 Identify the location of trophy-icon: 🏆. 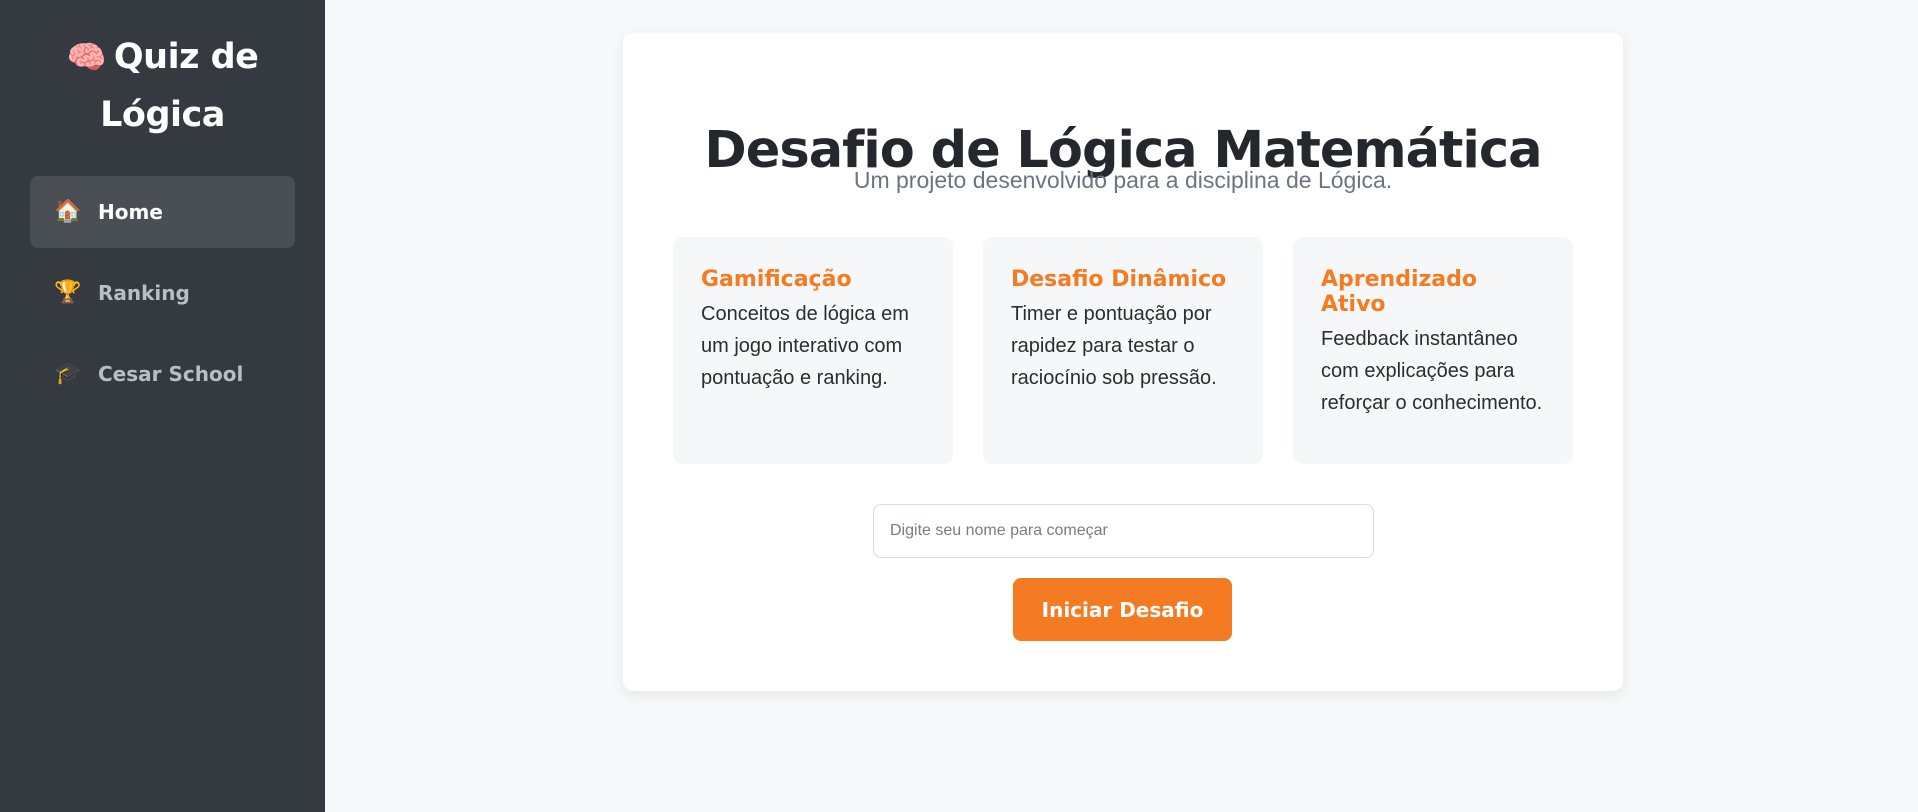
(68, 292).